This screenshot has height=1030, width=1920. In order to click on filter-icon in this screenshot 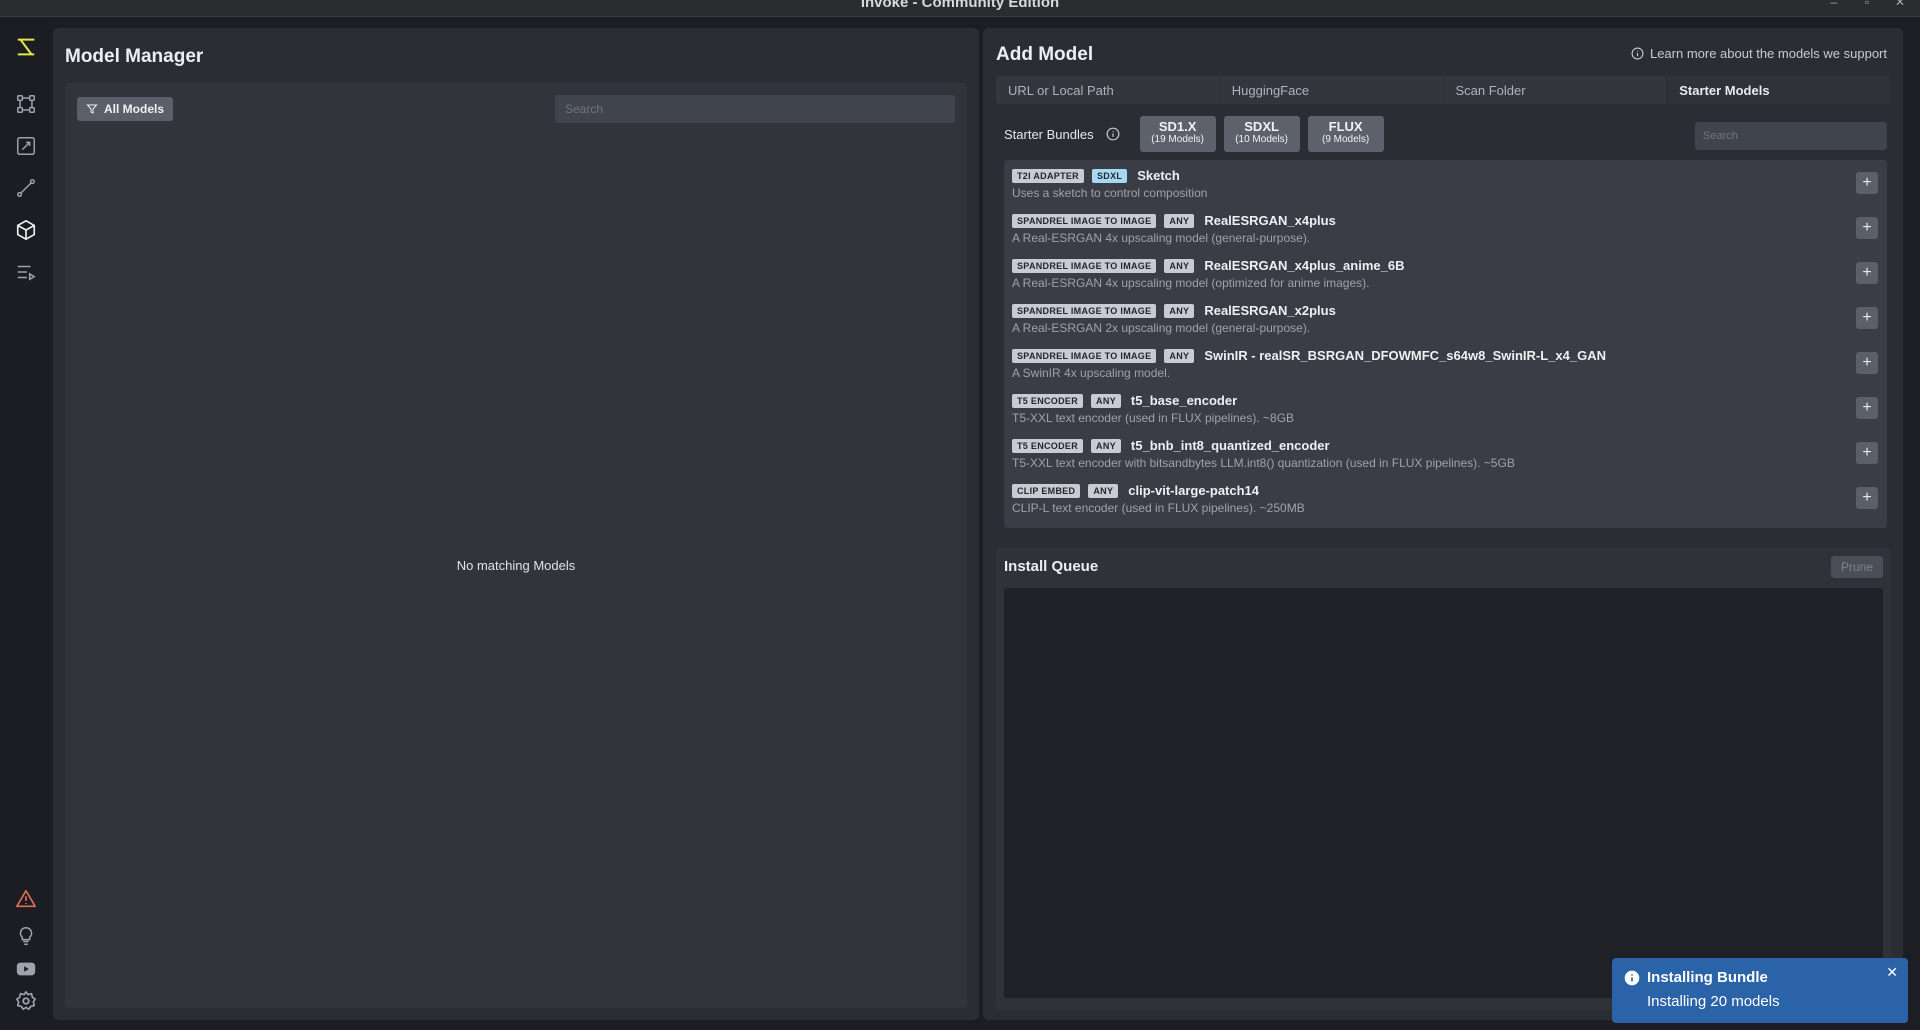, I will do `click(92, 109)`.